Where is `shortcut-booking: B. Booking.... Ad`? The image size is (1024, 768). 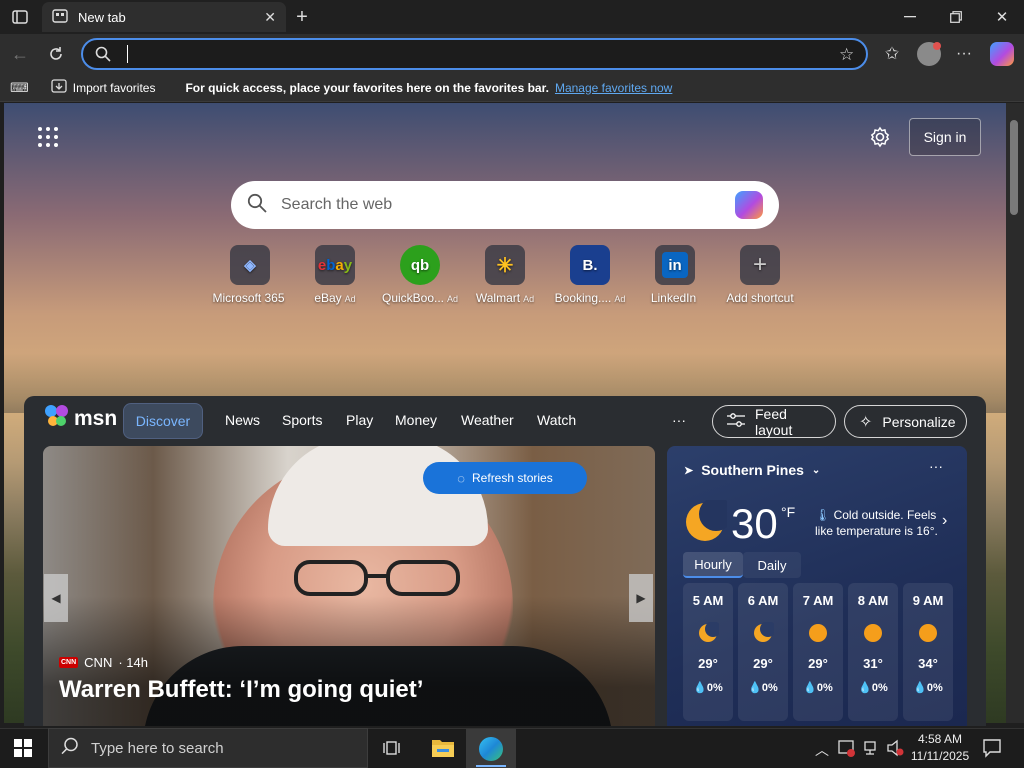 shortcut-booking: B. Booking.... Ad is located at coordinates (590, 275).